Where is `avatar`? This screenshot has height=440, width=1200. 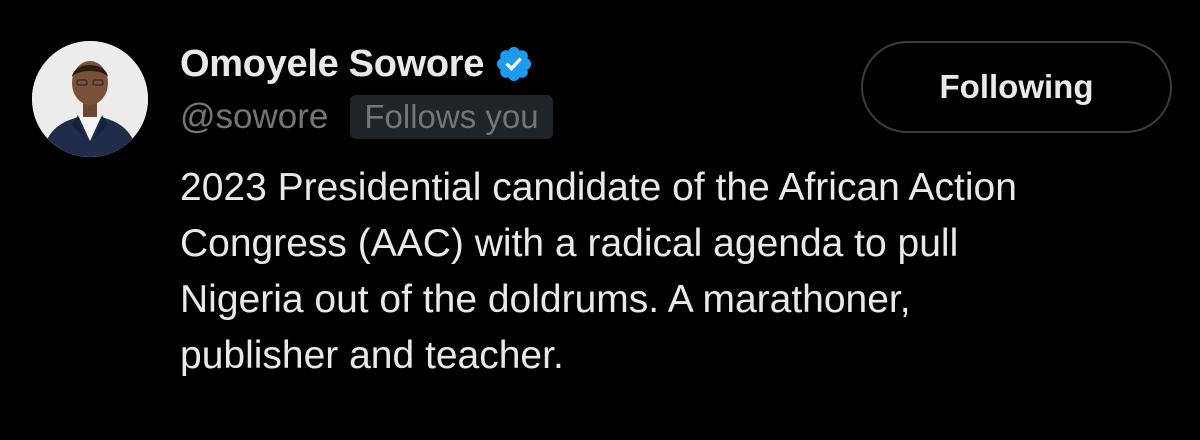
avatar is located at coordinates (90, 99).